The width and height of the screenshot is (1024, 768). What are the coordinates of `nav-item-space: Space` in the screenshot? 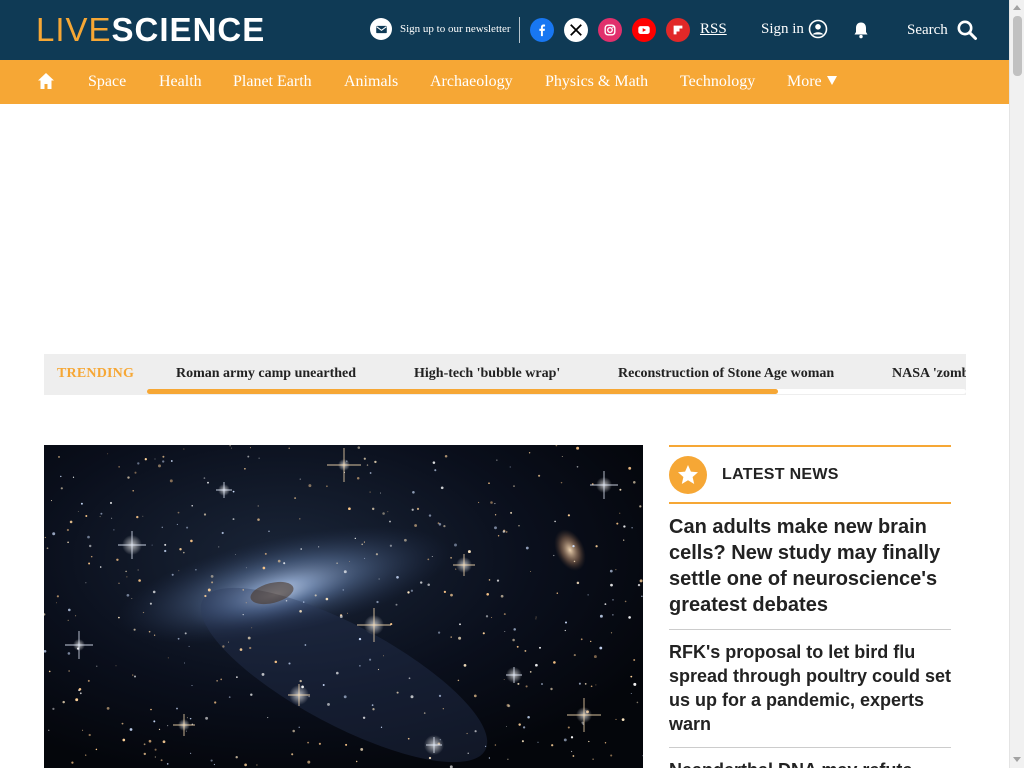 It's located at (107, 82).